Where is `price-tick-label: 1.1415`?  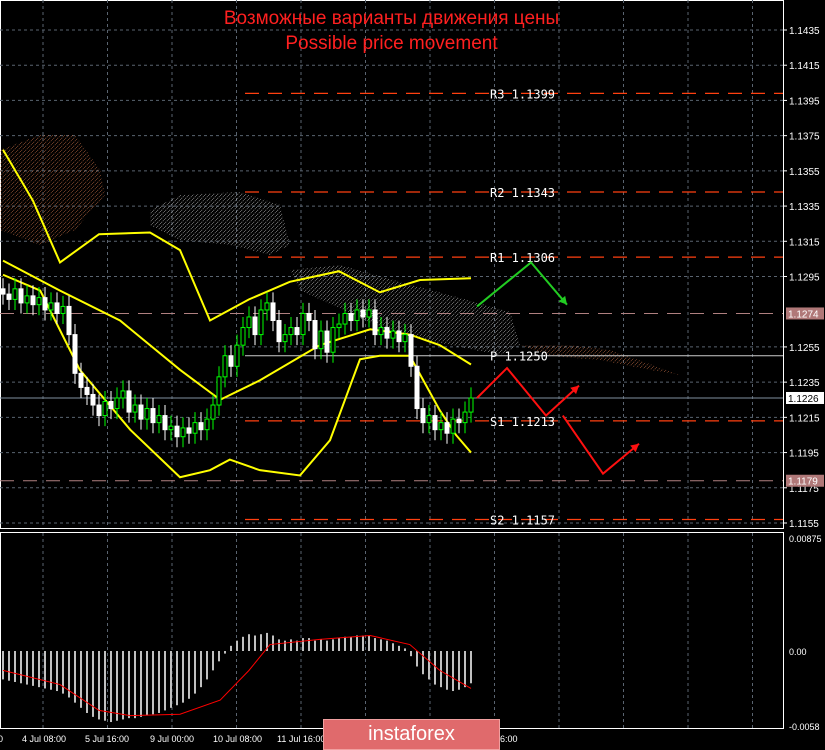 price-tick-label: 1.1415 is located at coordinates (804, 66).